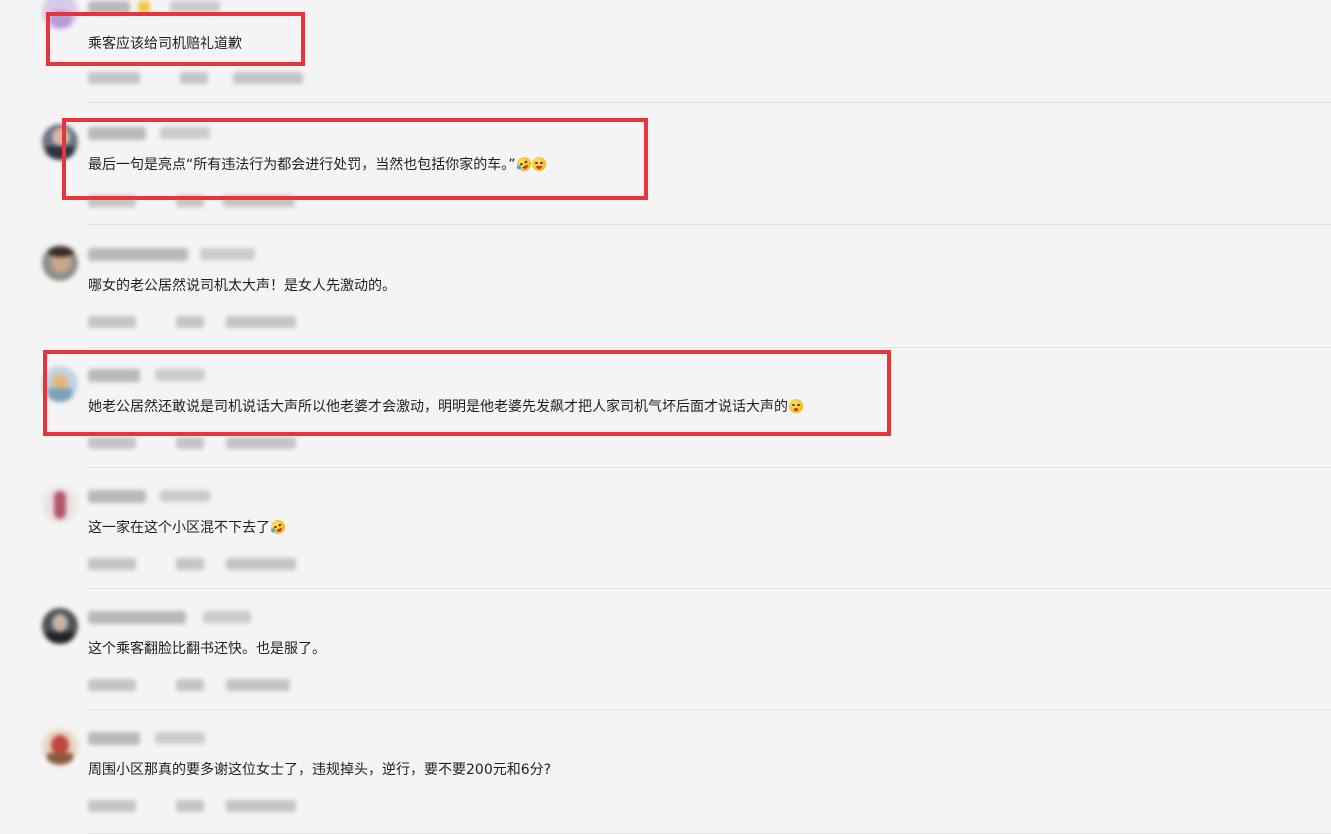 The width and height of the screenshot is (1331, 834). Describe the element at coordinates (538, 164) in the screenshot. I see `grin-emoji` at that location.